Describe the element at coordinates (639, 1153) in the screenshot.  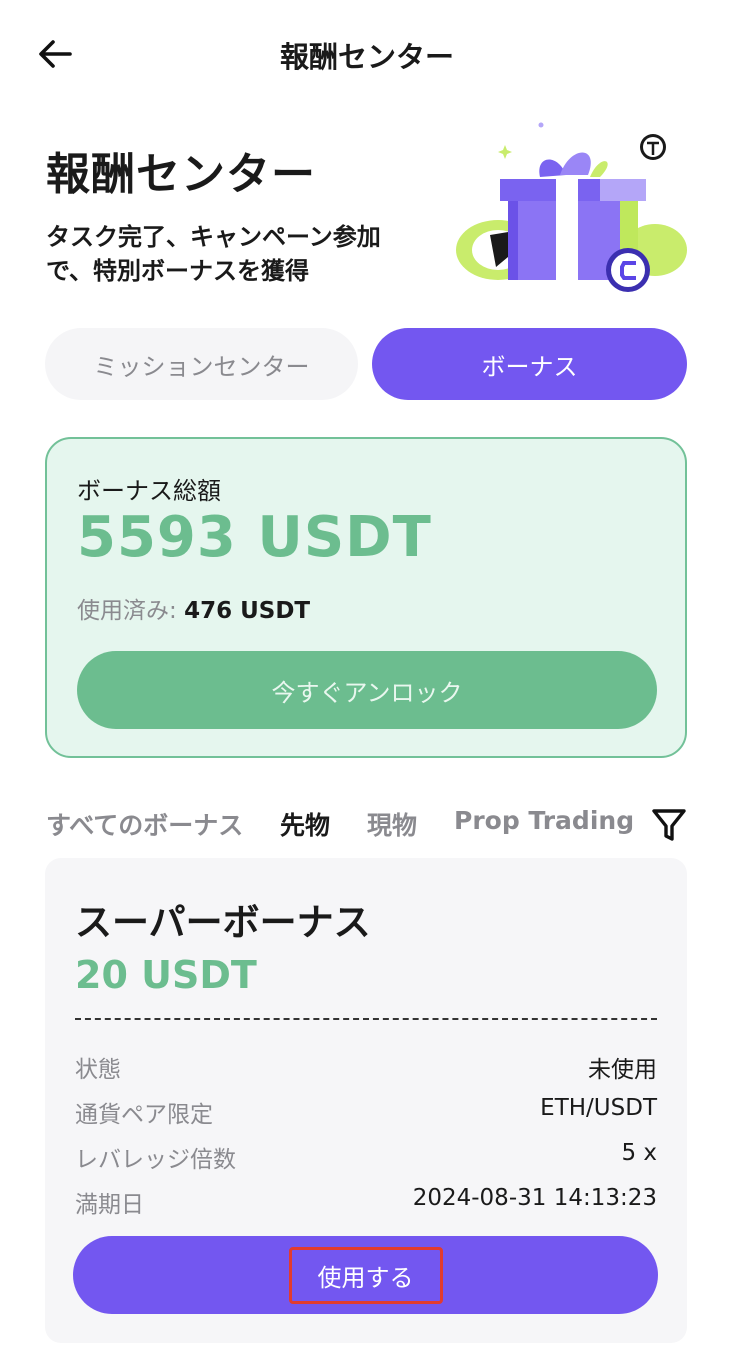
I see `detail-value: 5 x` at that location.